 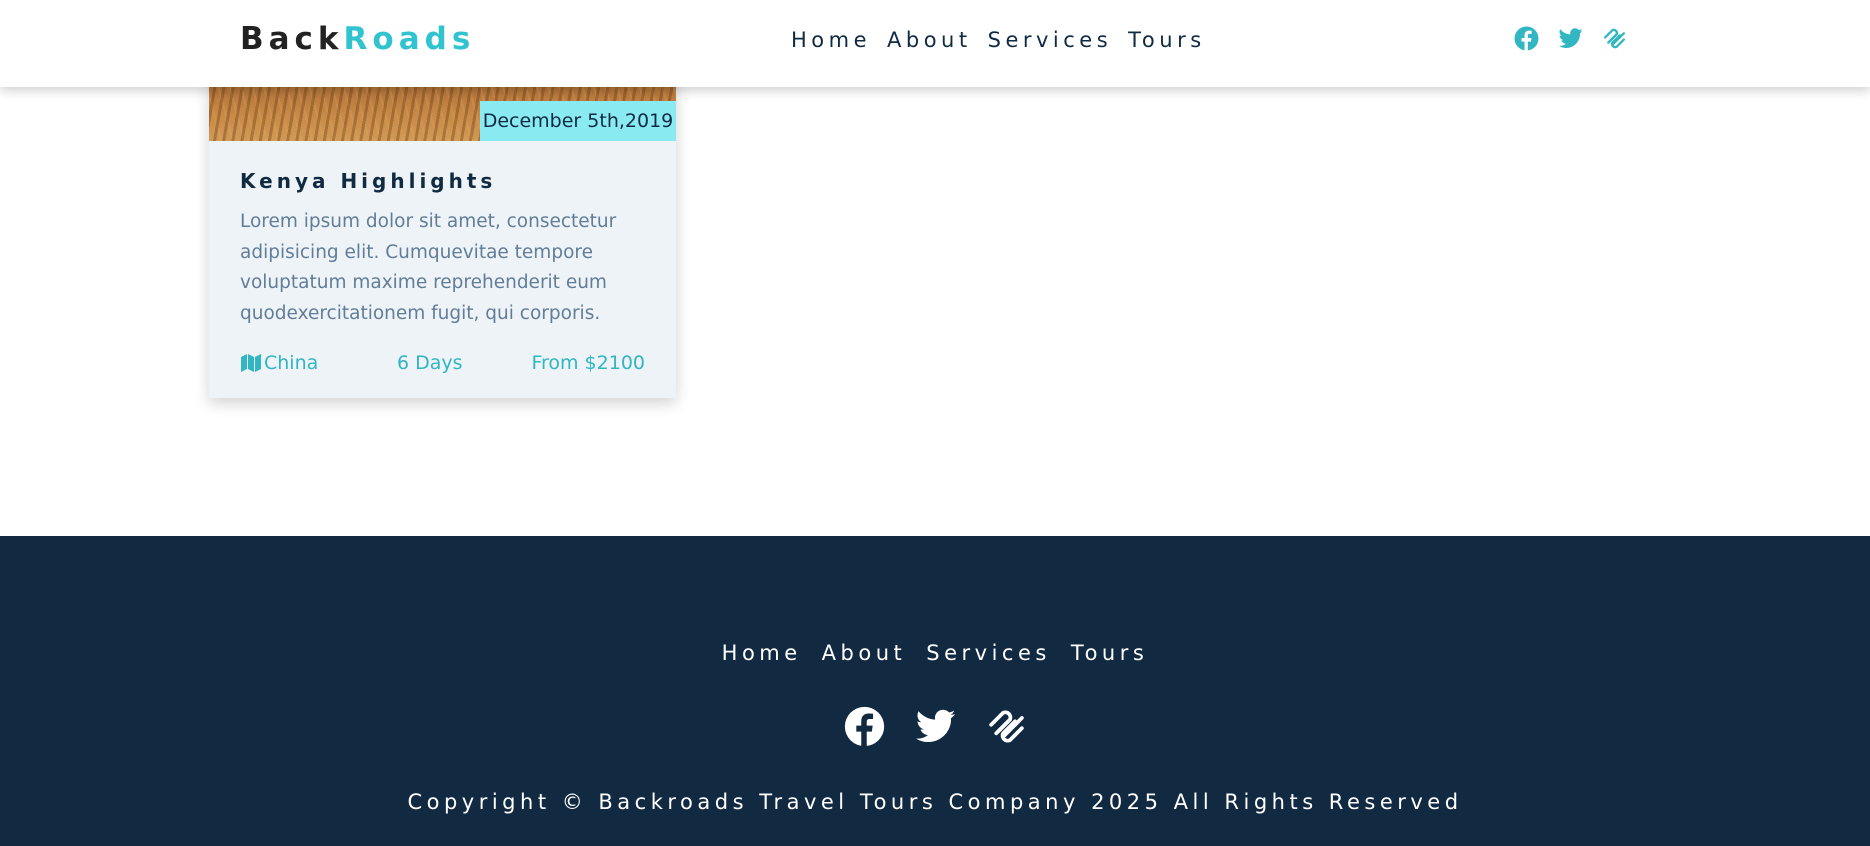 I want to click on tour-date-badge: December 5th,2019, so click(x=578, y=121).